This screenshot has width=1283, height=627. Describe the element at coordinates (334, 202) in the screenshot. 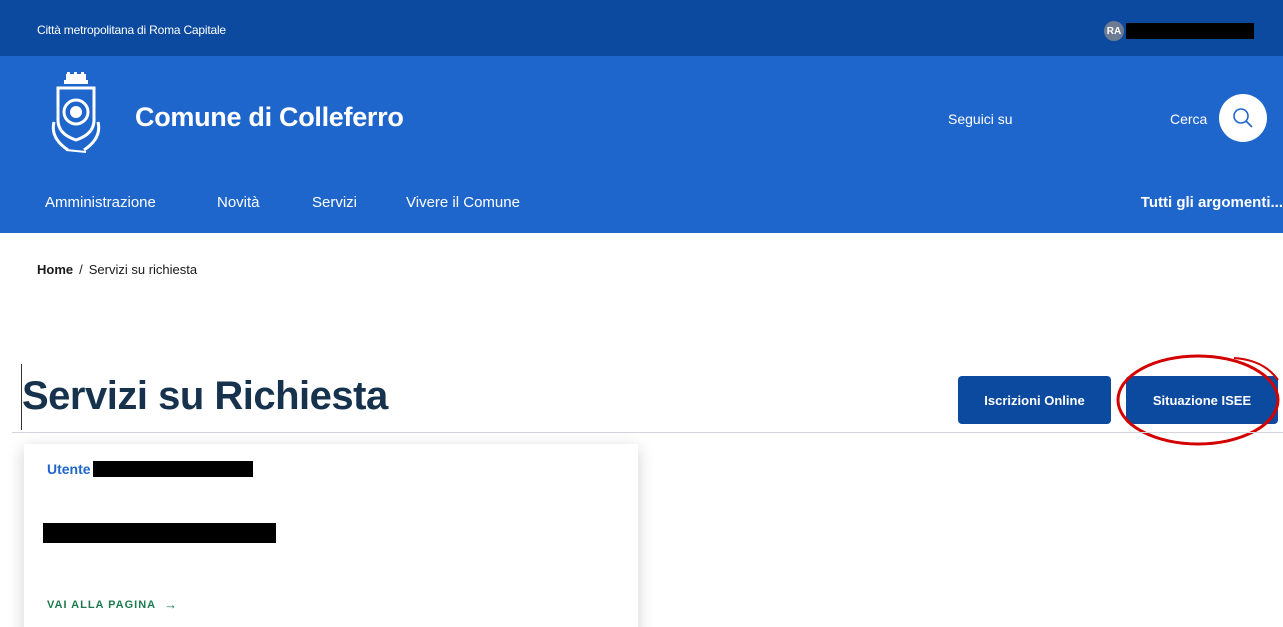

I see `nav-item-servizi: Servizi` at that location.